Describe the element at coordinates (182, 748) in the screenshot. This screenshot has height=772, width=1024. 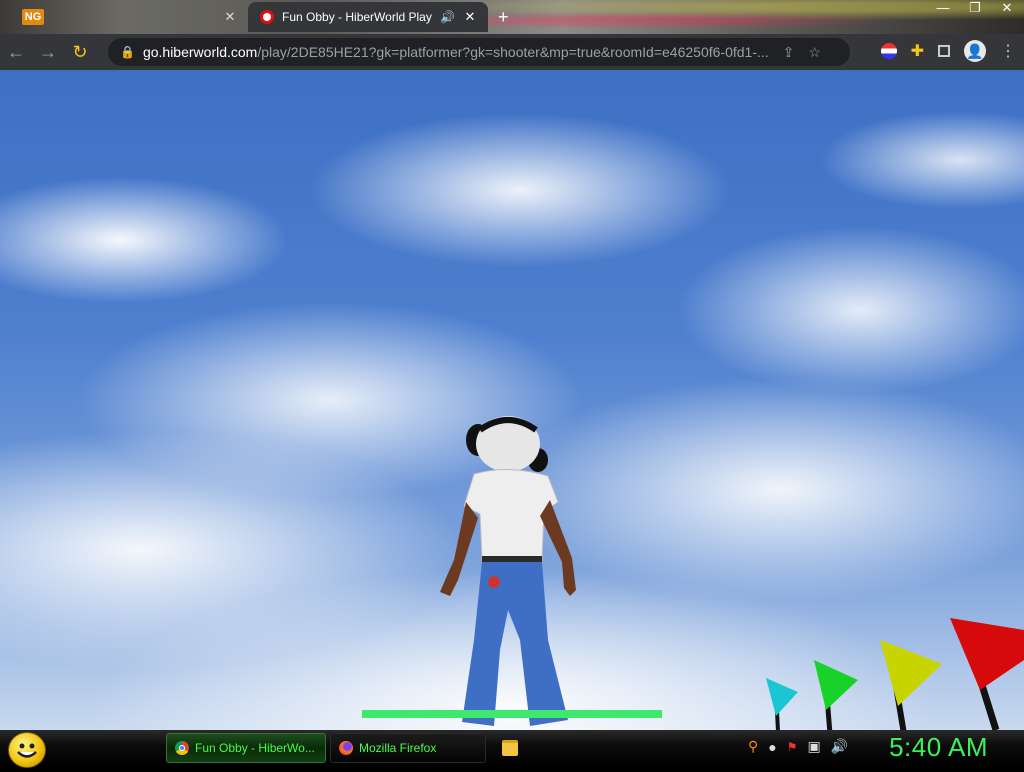
I see `chrome-icon` at that location.